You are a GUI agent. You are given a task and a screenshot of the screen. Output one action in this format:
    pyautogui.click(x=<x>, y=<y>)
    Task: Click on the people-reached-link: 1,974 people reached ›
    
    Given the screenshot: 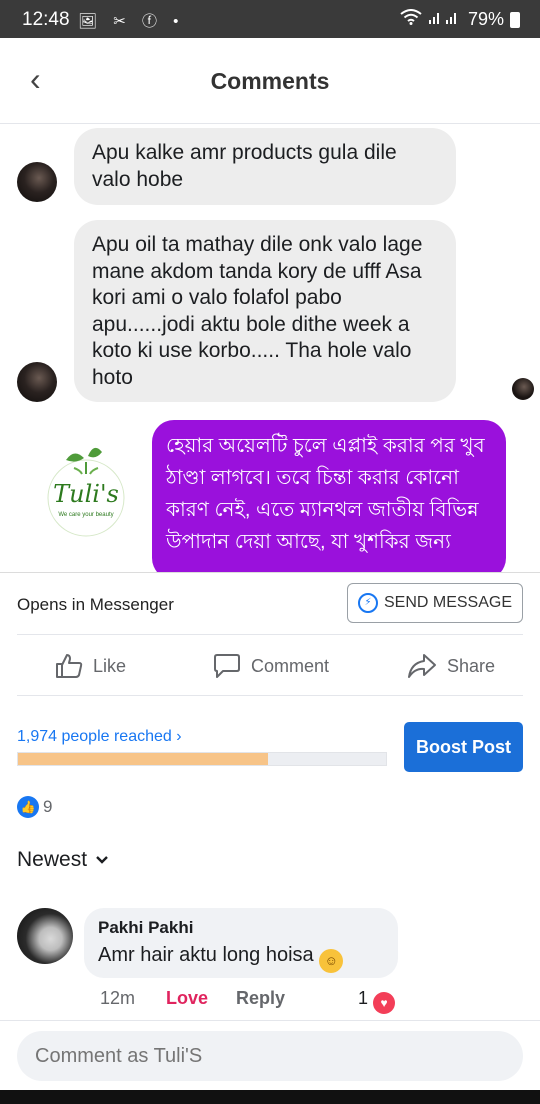 What is the action you would take?
    pyautogui.click(x=99, y=737)
    